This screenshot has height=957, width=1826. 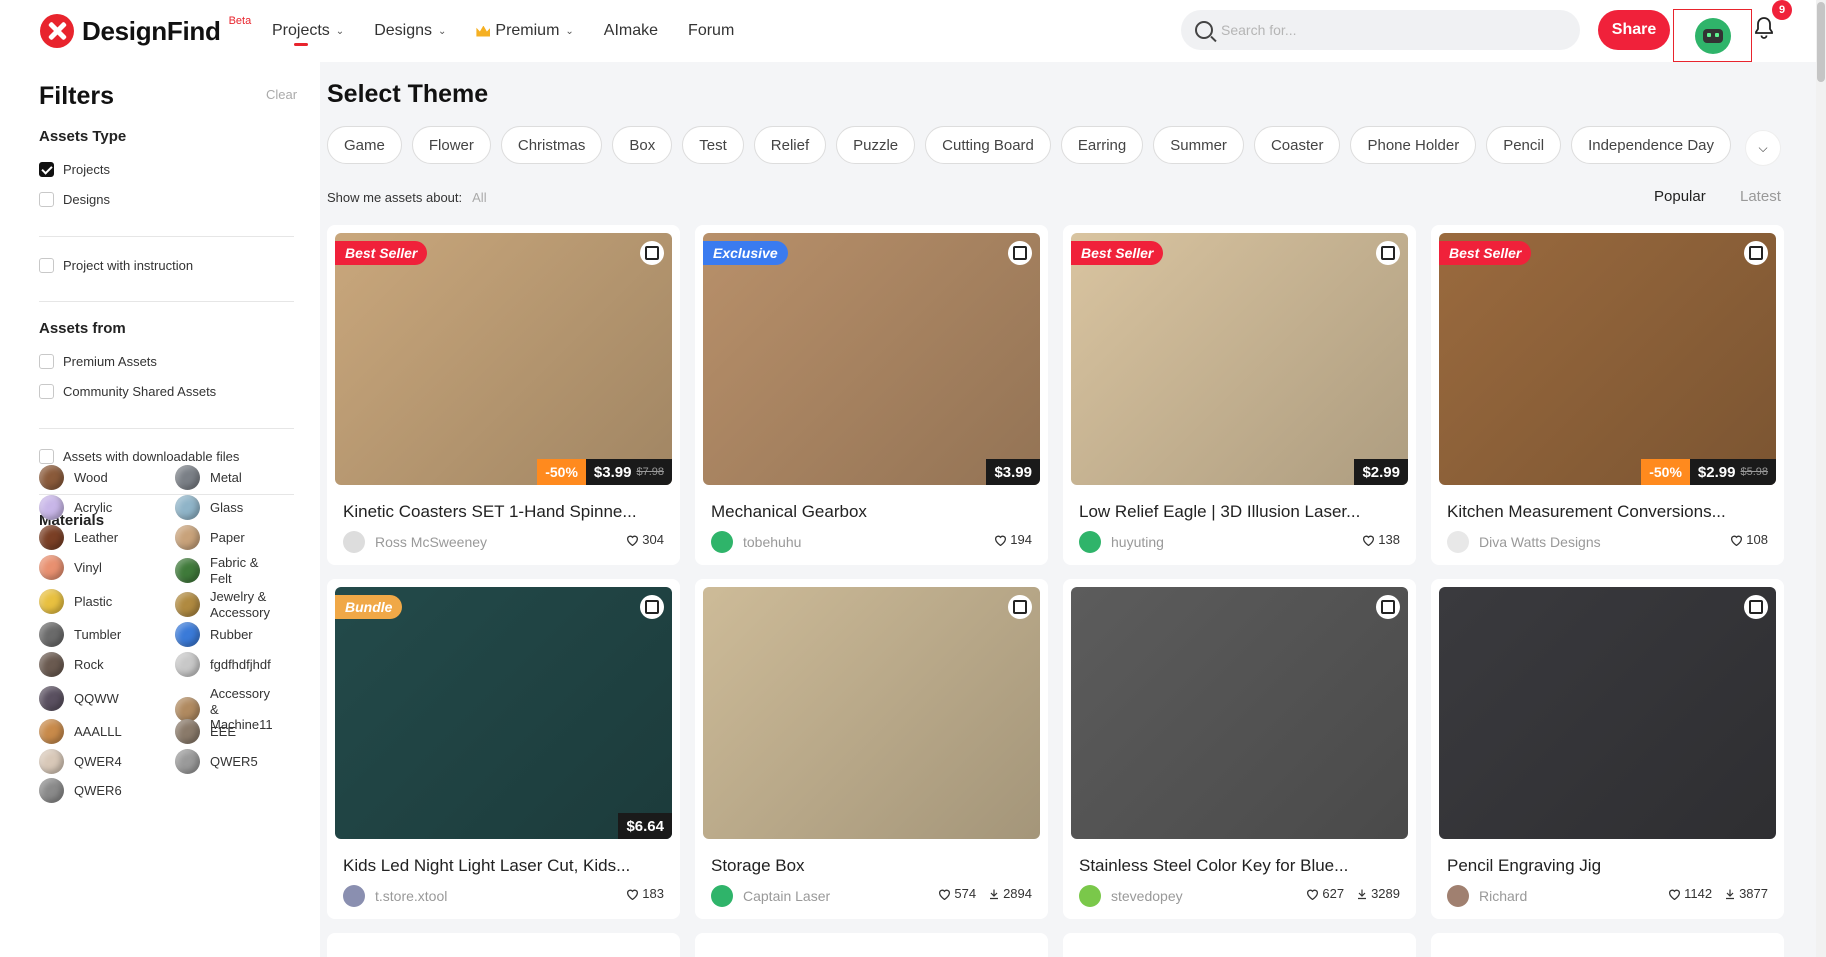 I want to click on material-leather: Leather, so click(x=78, y=537).